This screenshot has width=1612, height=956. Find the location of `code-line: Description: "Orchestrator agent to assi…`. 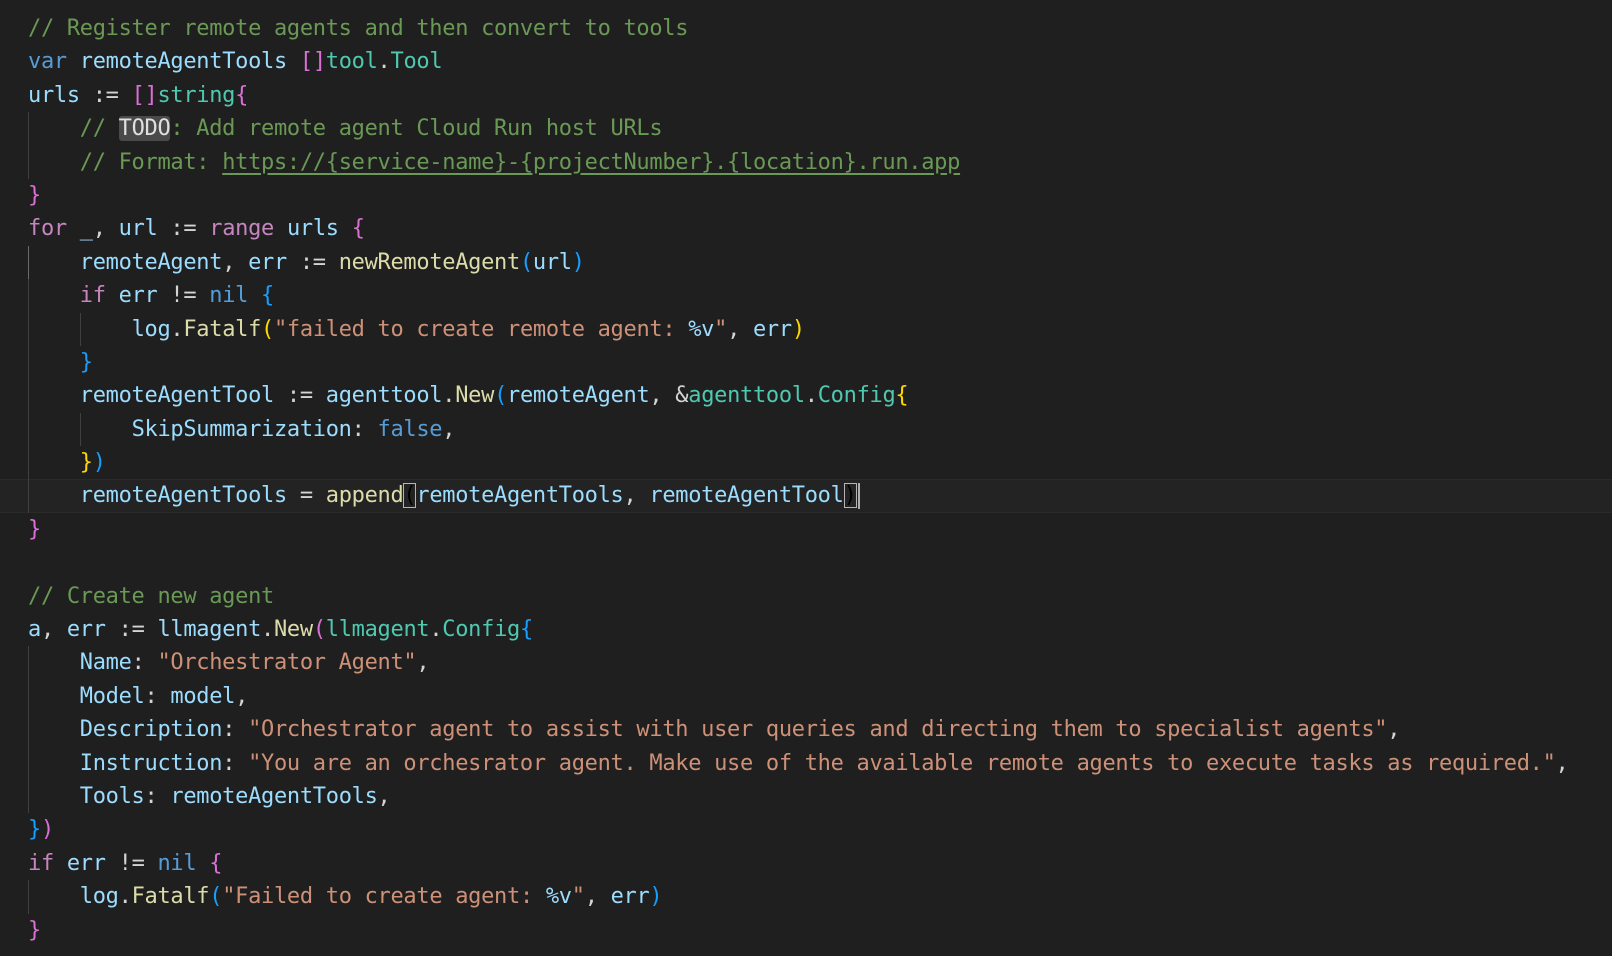

code-line: Description: "Orchestrator agent to assi… is located at coordinates (806, 730).